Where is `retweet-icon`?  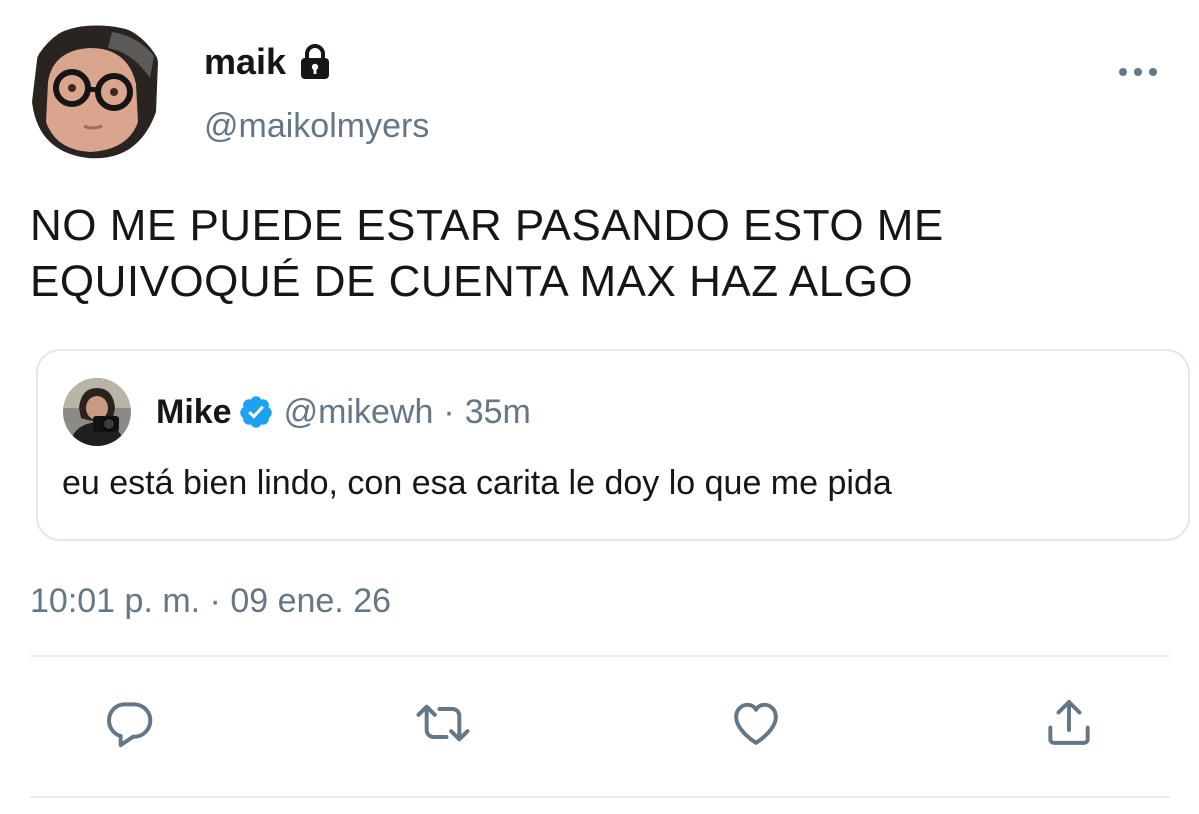 retweet-icon is located at coordinates (443, 725).